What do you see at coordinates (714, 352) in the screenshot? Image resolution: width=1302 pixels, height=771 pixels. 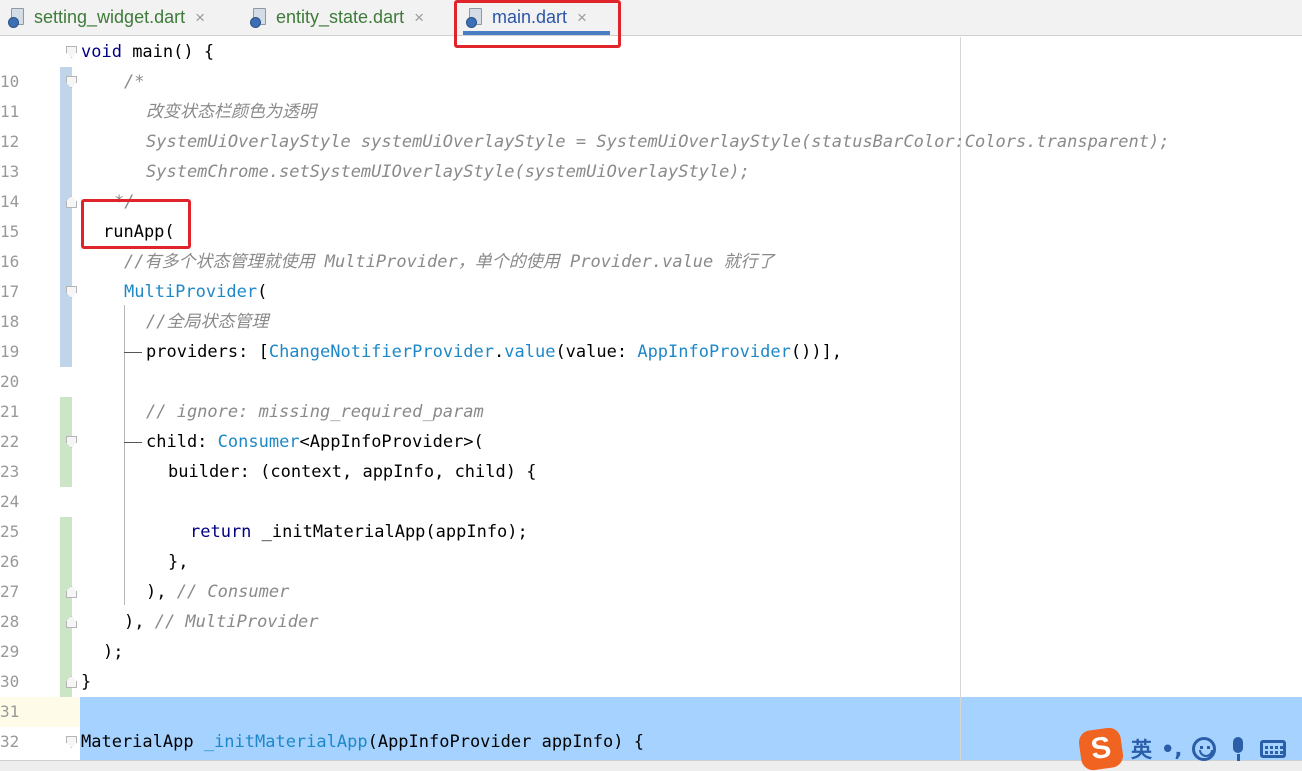 I see `code-class: AppInfoProvider` at bounding box center [714, 352].